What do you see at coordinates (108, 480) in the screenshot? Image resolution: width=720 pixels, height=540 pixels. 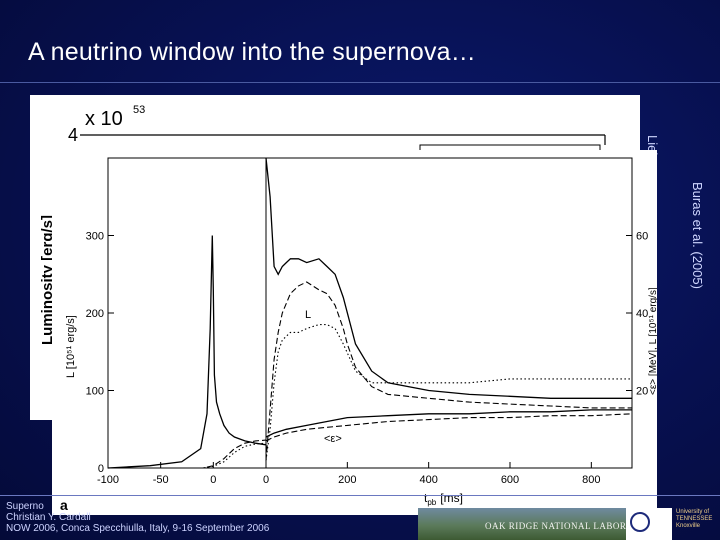 I see `left-xtick-label: -100` at bounding box center [108, 480].